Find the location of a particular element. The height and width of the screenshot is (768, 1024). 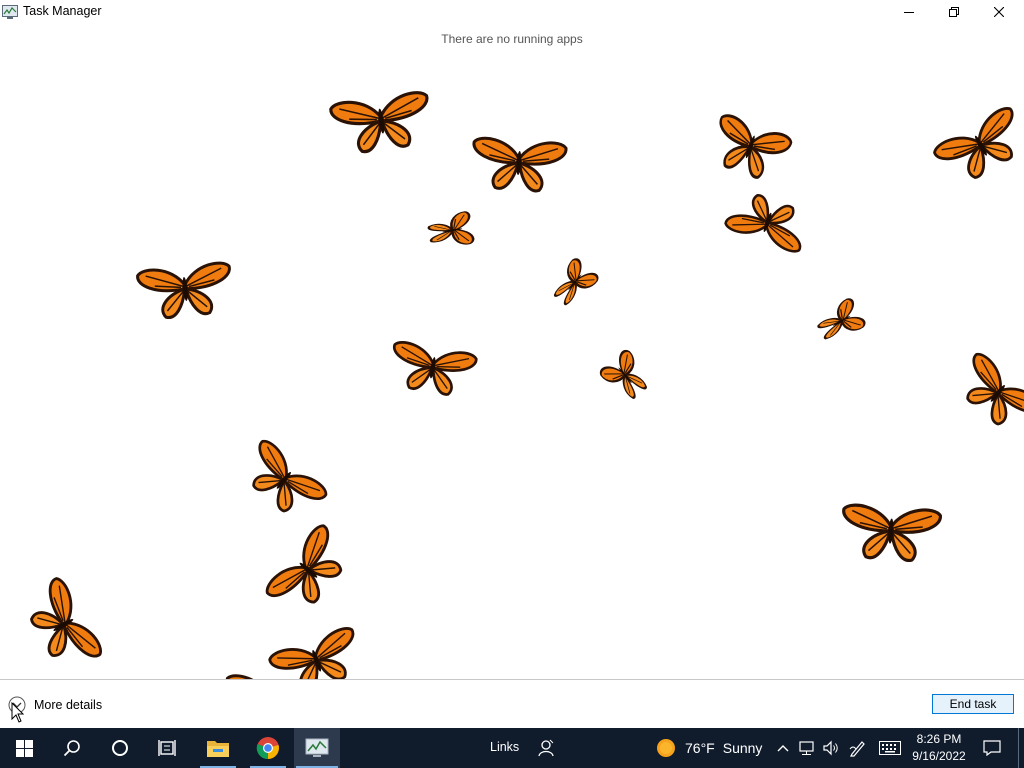

show-hidden-icons-button is located at coordinates (783, 748).